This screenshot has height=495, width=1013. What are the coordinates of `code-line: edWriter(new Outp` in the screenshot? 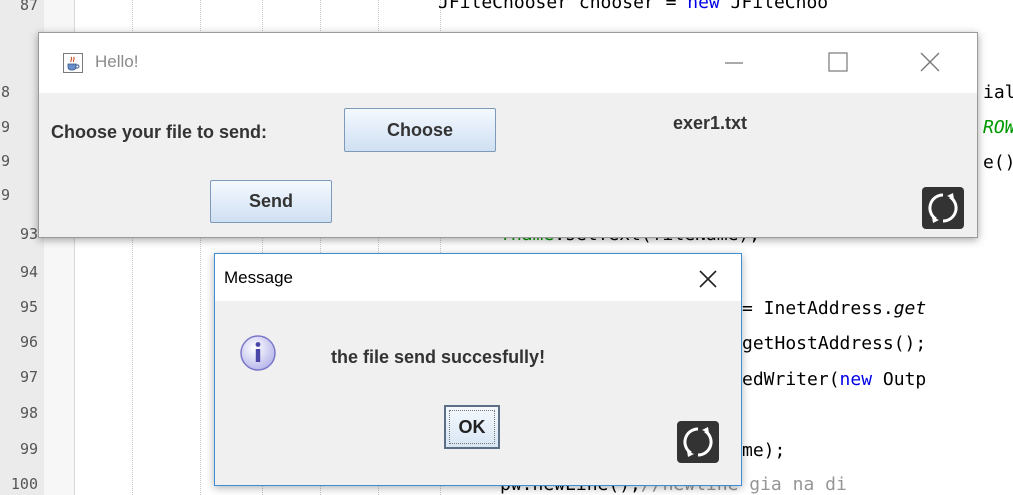 It's located at (834, 379).